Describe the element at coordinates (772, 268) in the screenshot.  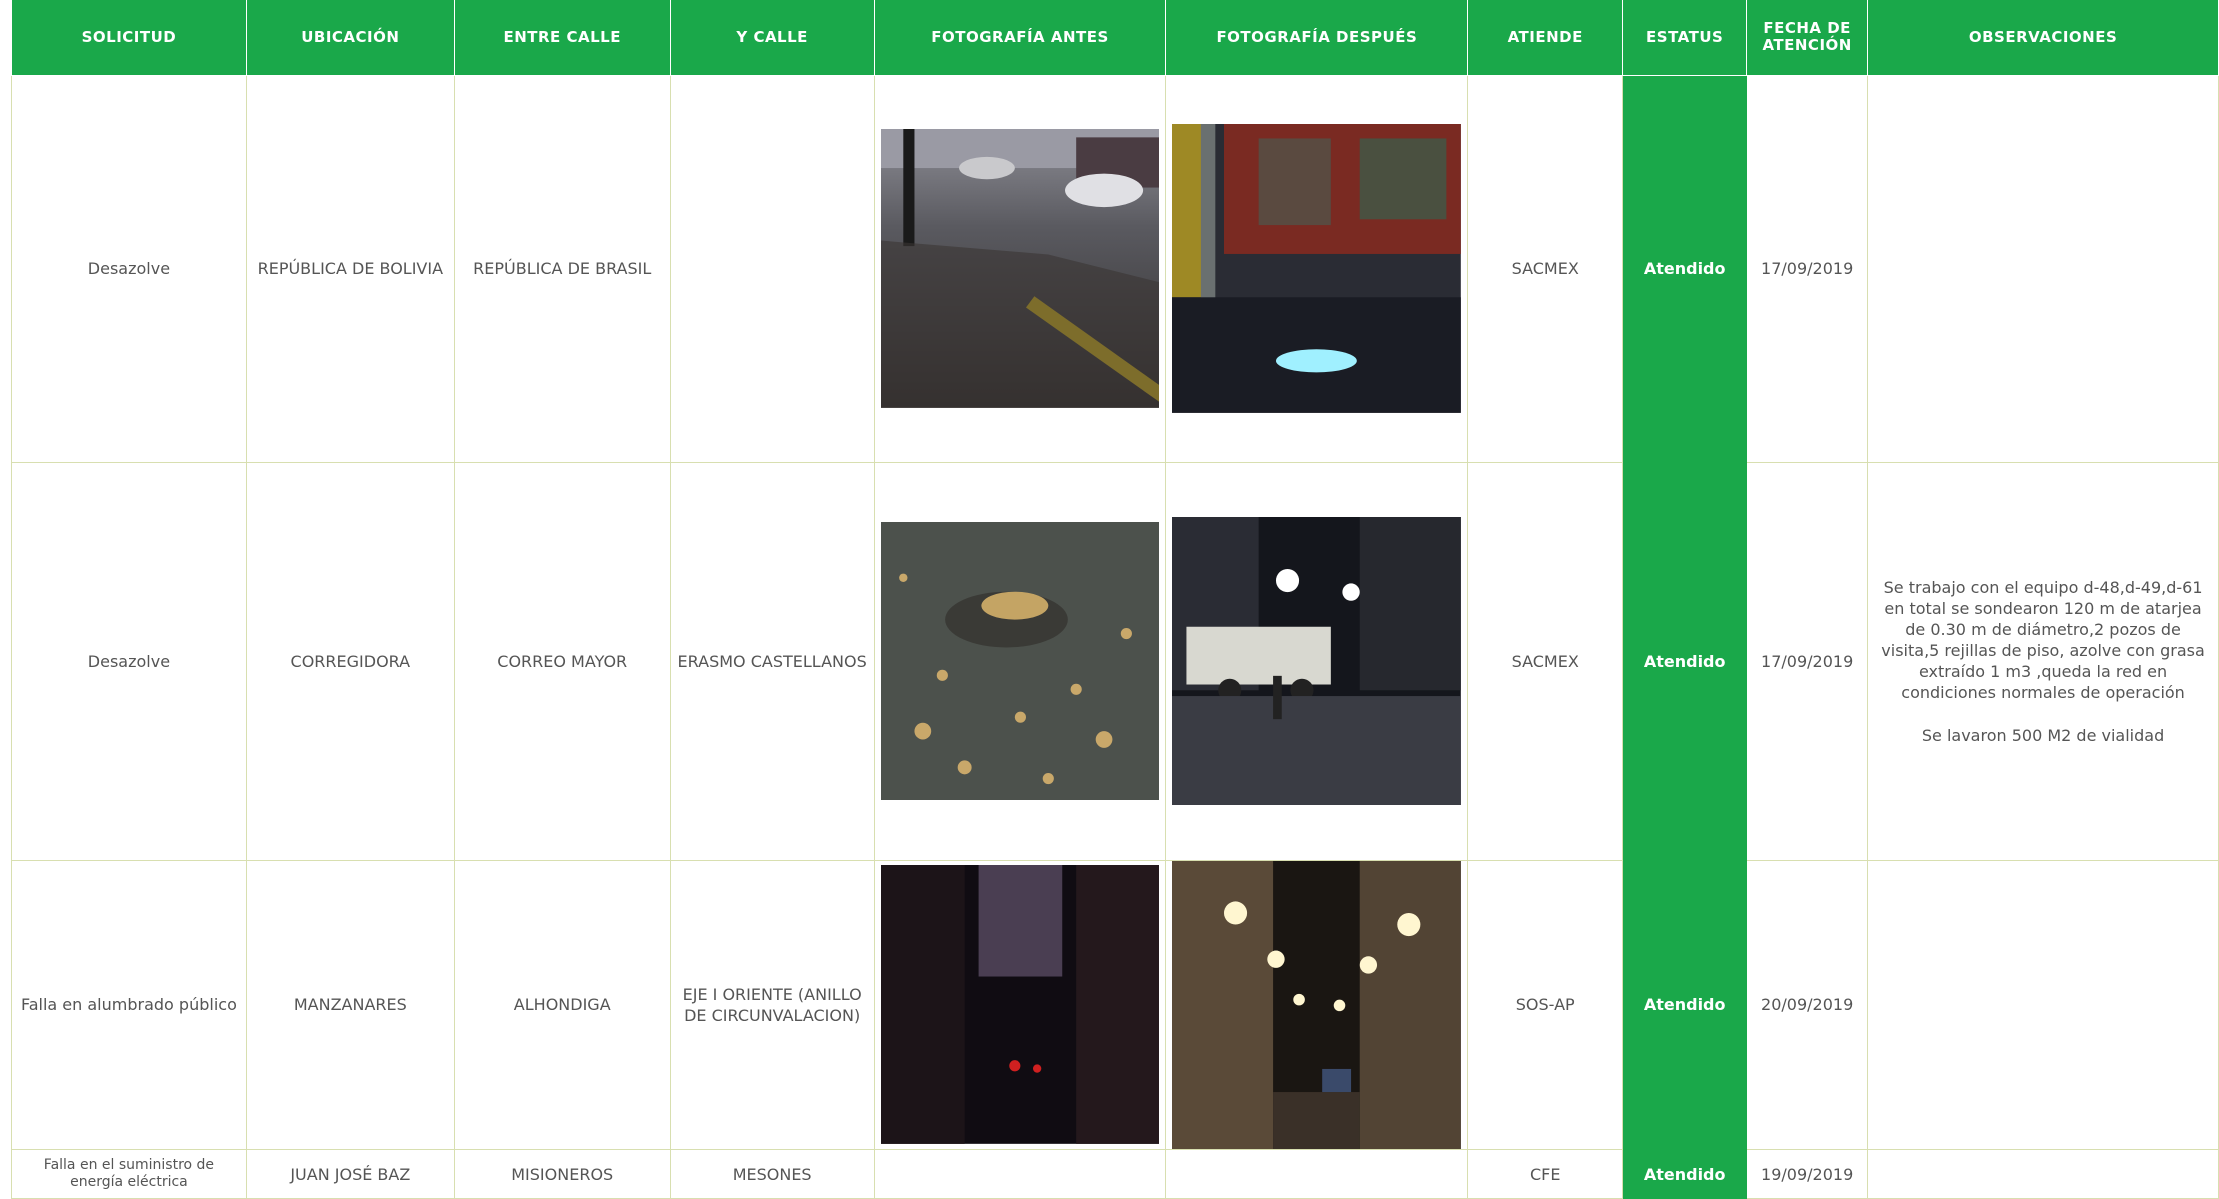
I see `cell-y-calle` at that location.